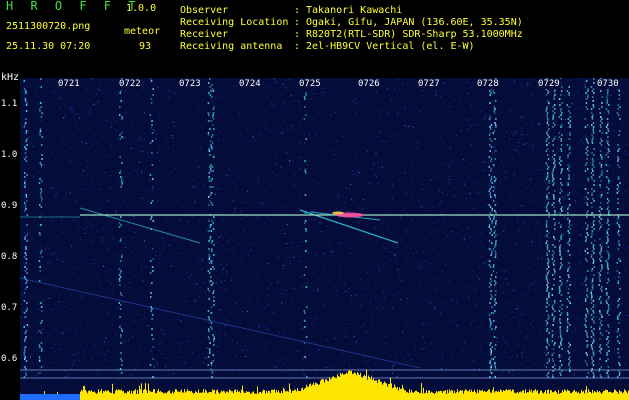 Image resolution: width=629 pixels, height=400 pixels. Describe the element at coordinates (142, 31) in the screenshot. I see `detector-name: meteor` at that location.